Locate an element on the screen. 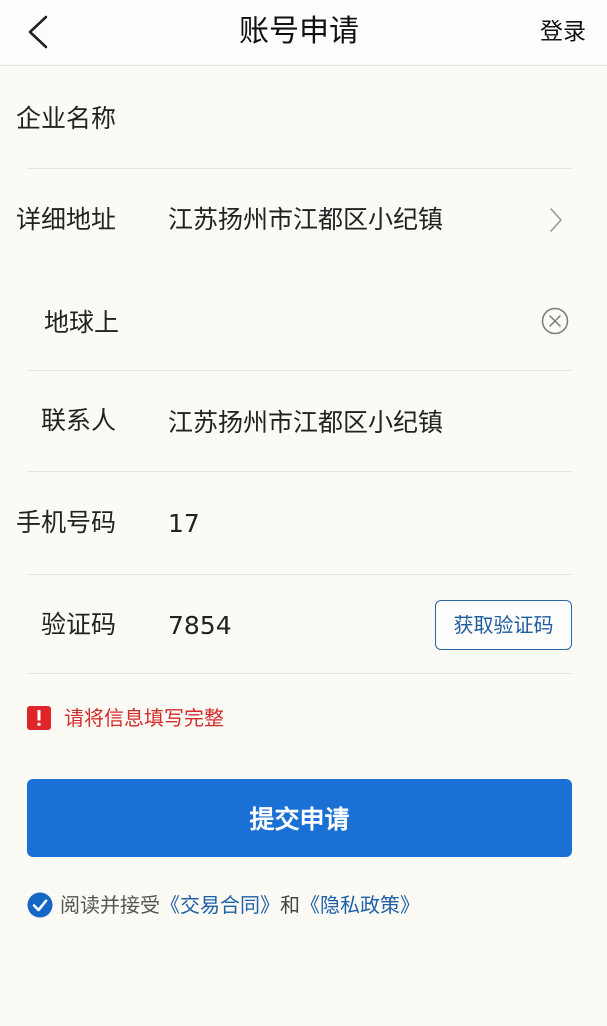 This screenshot has height=1026, width=607. privacy-link: 《隐私政策》 is located at coordinates (360, 905).